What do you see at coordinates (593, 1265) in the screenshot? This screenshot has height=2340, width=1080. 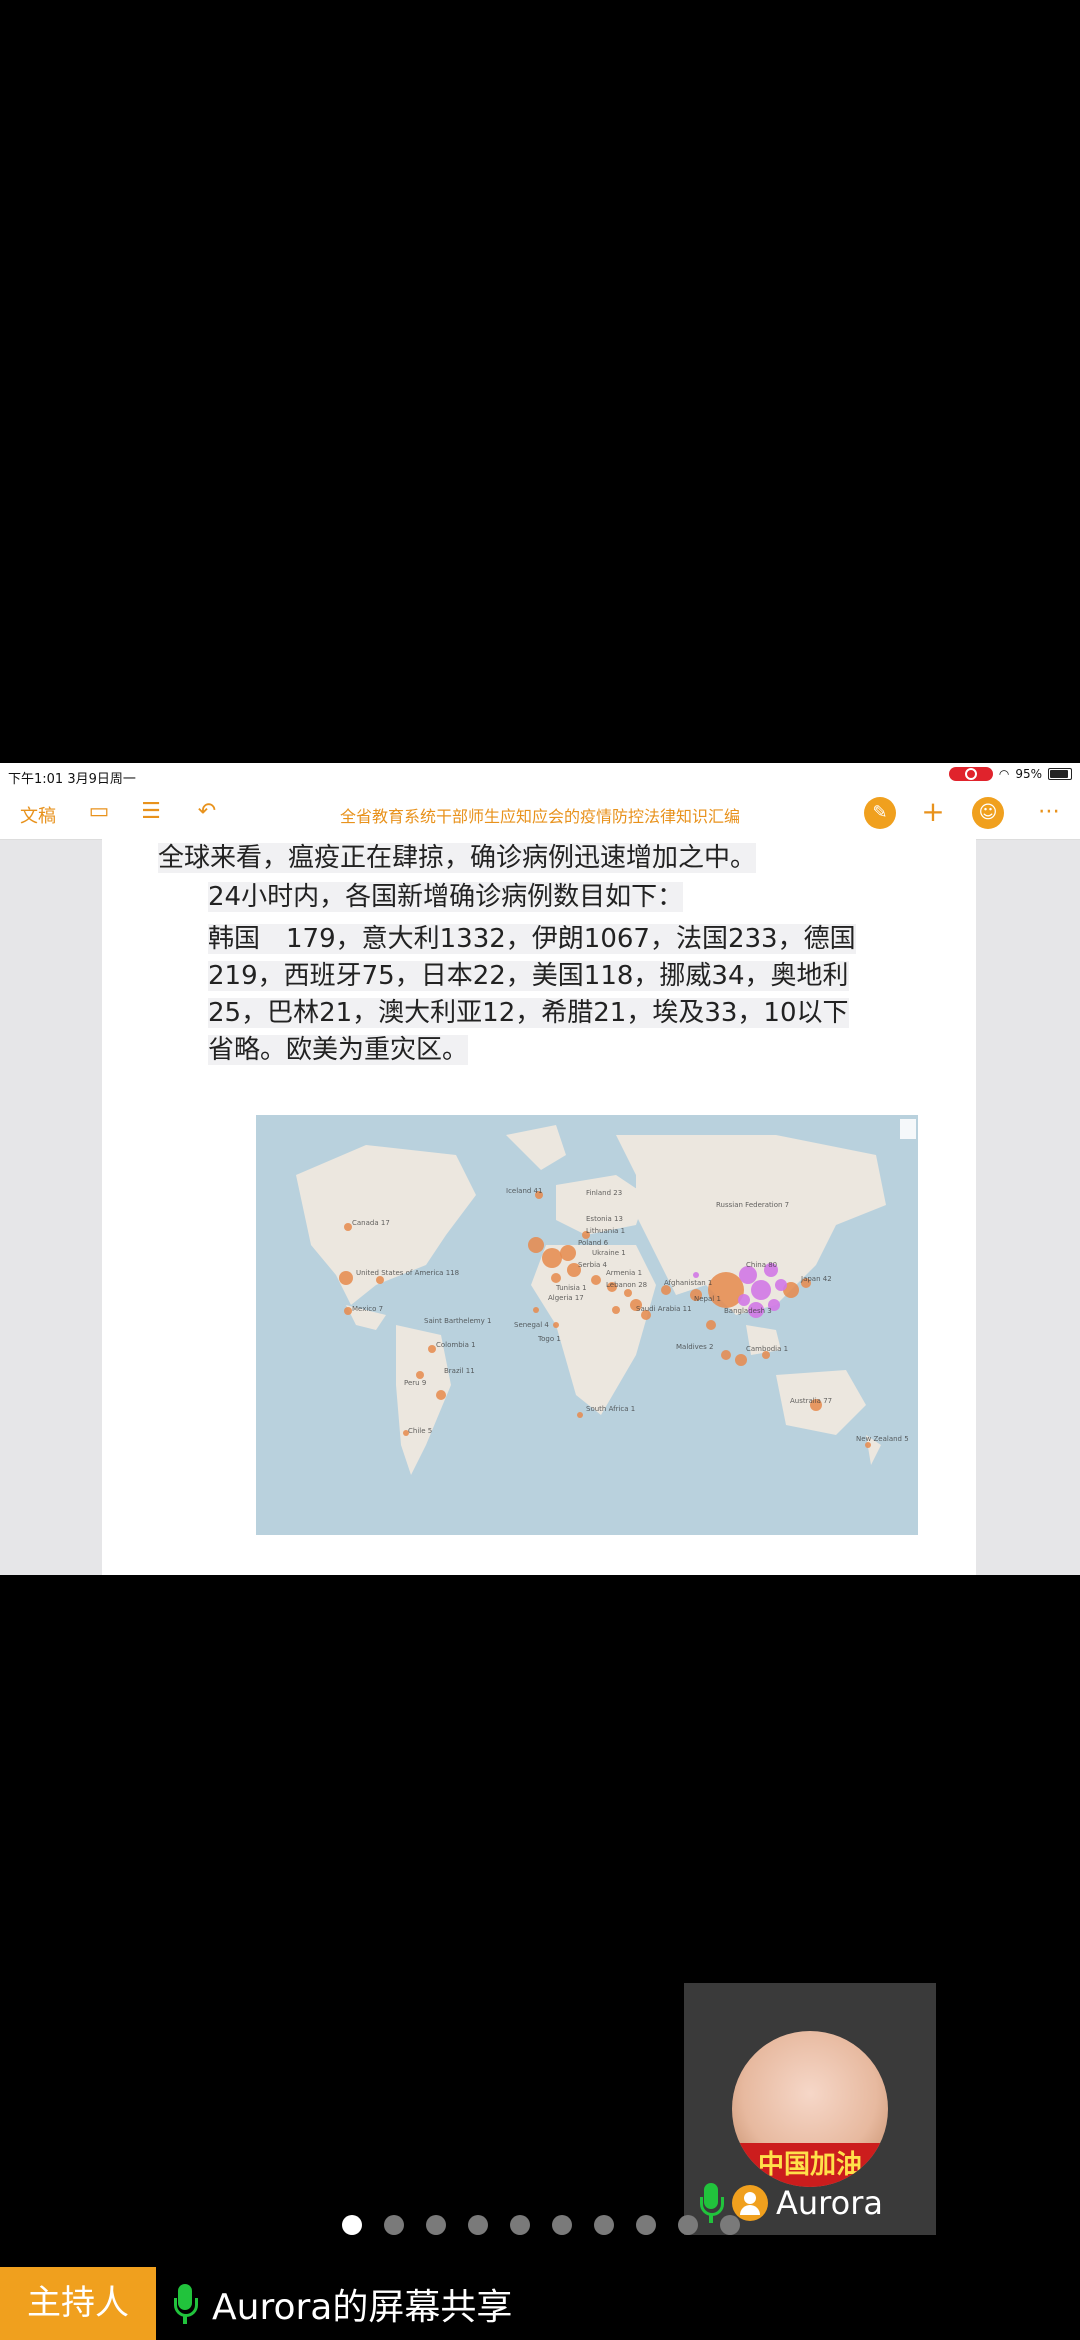 I see `map-label: Serbia 4` at bounding box center [593, 1265].